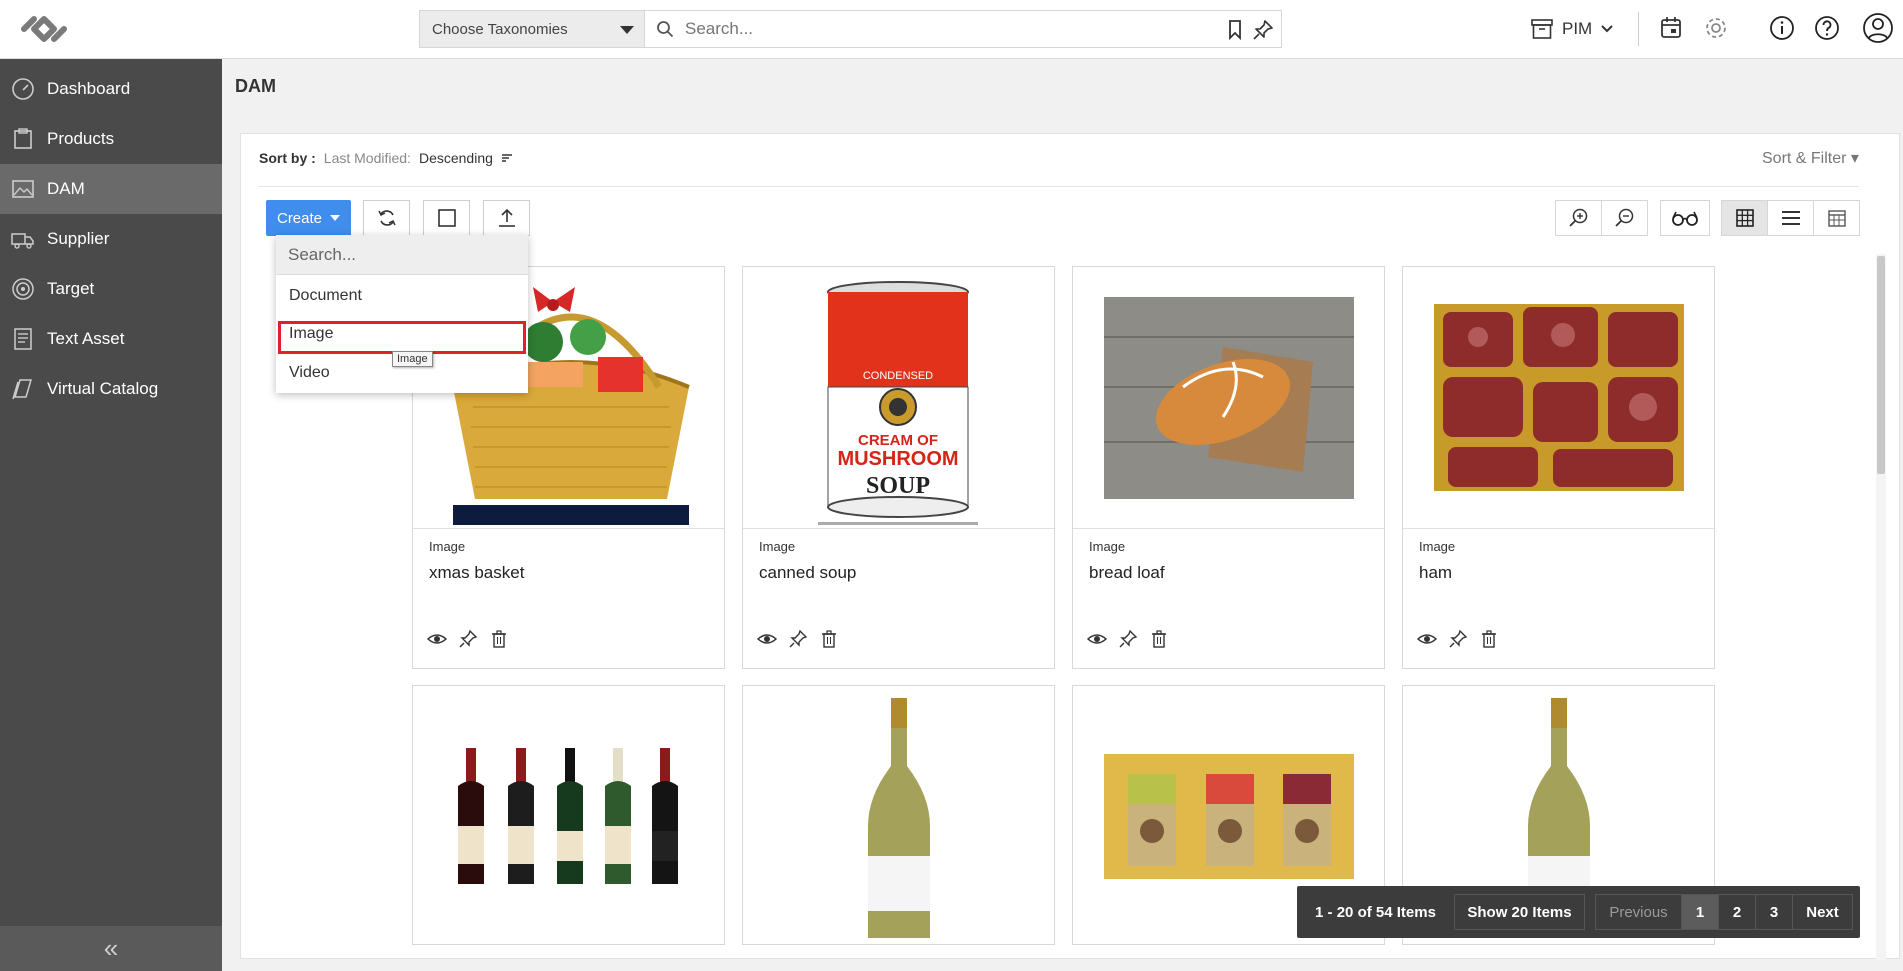  I want to click on calendar-view-button, so click(1836, 218).